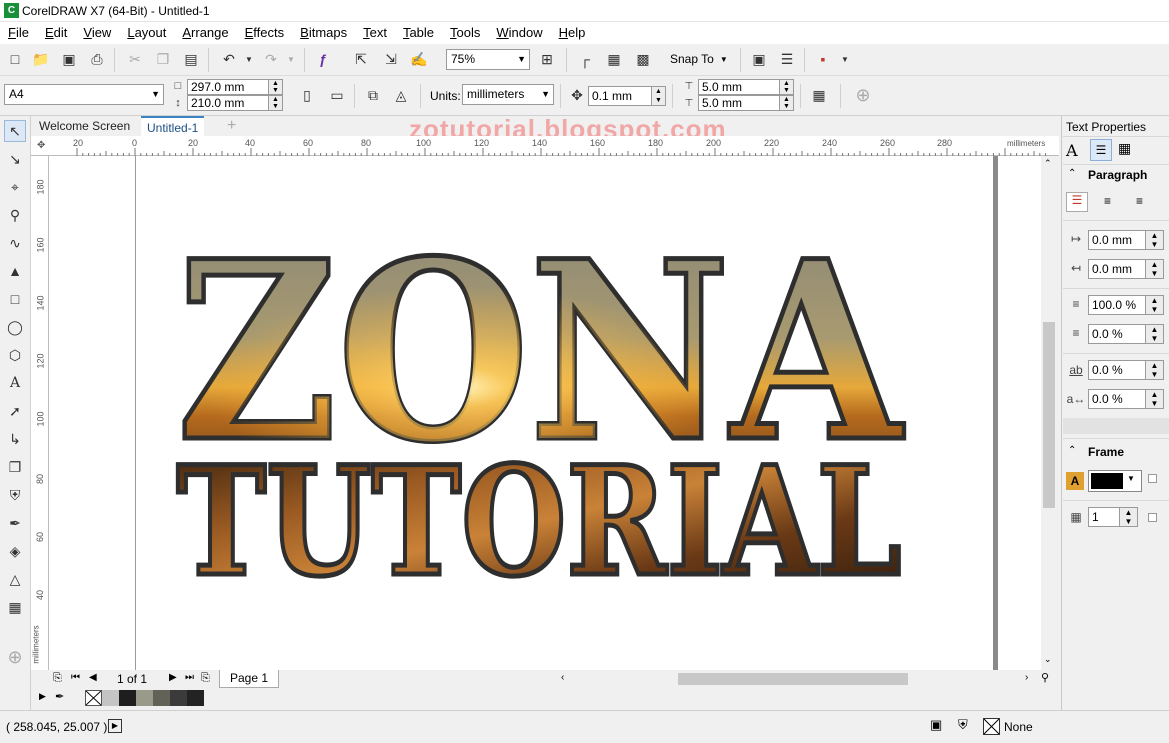 Image resolution: width=1169 pixels, height=743 pixels. I want to click on last-page-icon: ⏭, so click(189, 677).